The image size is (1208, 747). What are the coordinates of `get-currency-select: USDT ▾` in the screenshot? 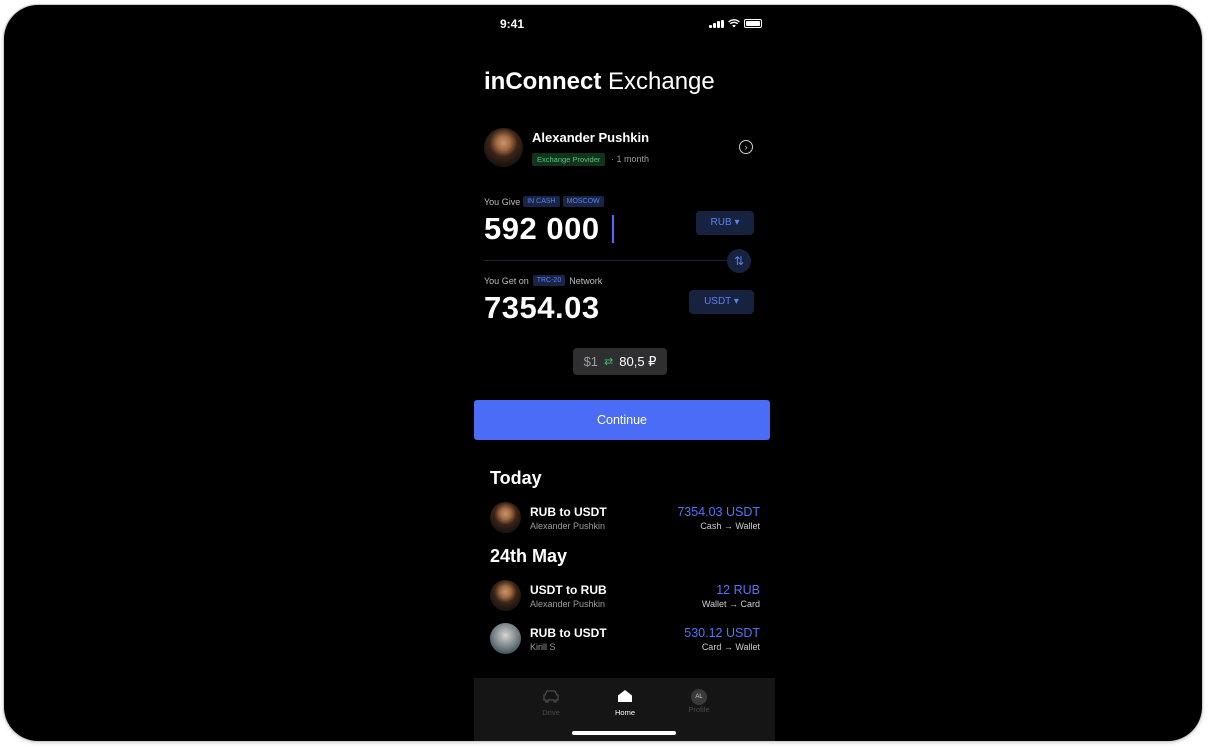 It's located at (721, 302).